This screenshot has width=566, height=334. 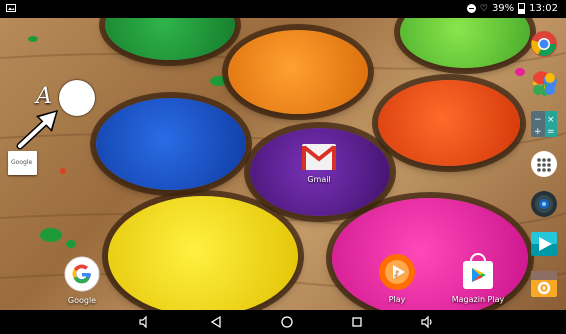 What do you see at coordinates (544, 164) in the screenshot?
I see `app-drawer-icon` at bounding box center [544, 164].